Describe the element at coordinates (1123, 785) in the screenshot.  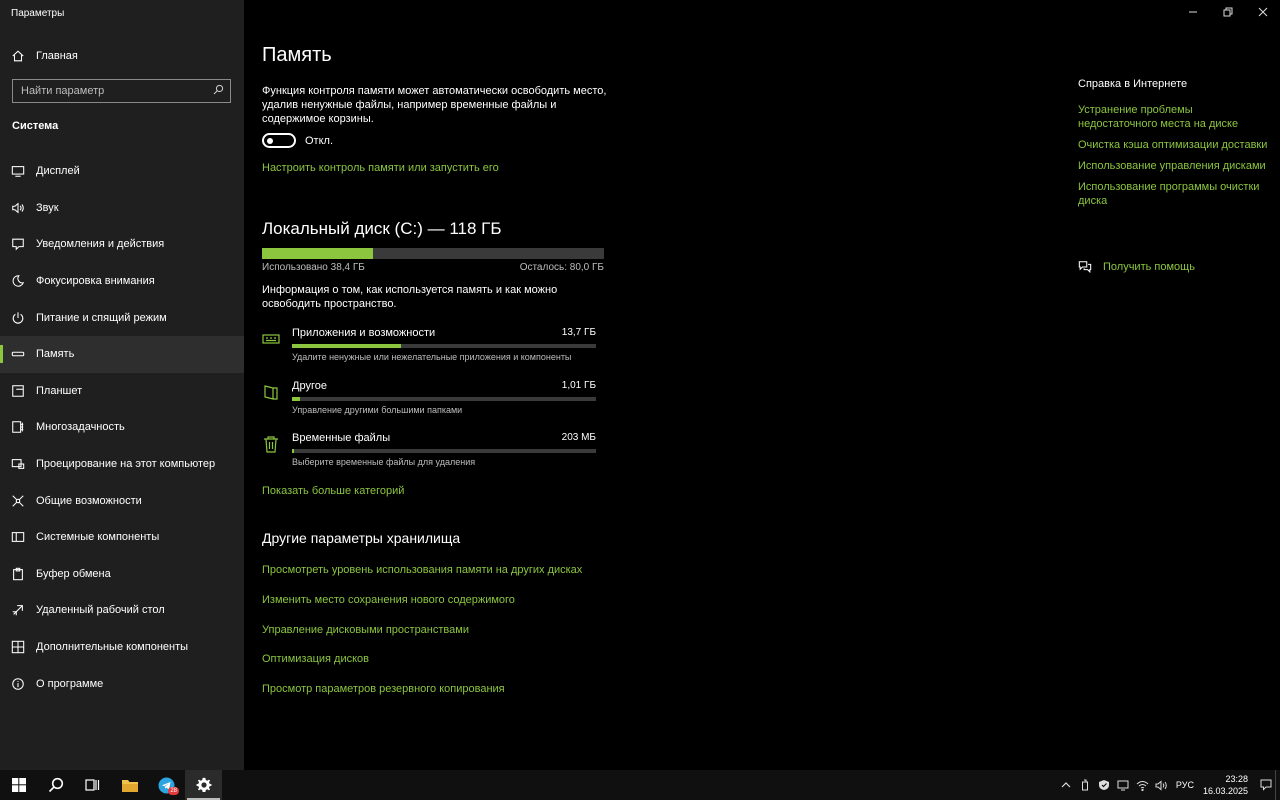
I see `tray-meet` at that location.